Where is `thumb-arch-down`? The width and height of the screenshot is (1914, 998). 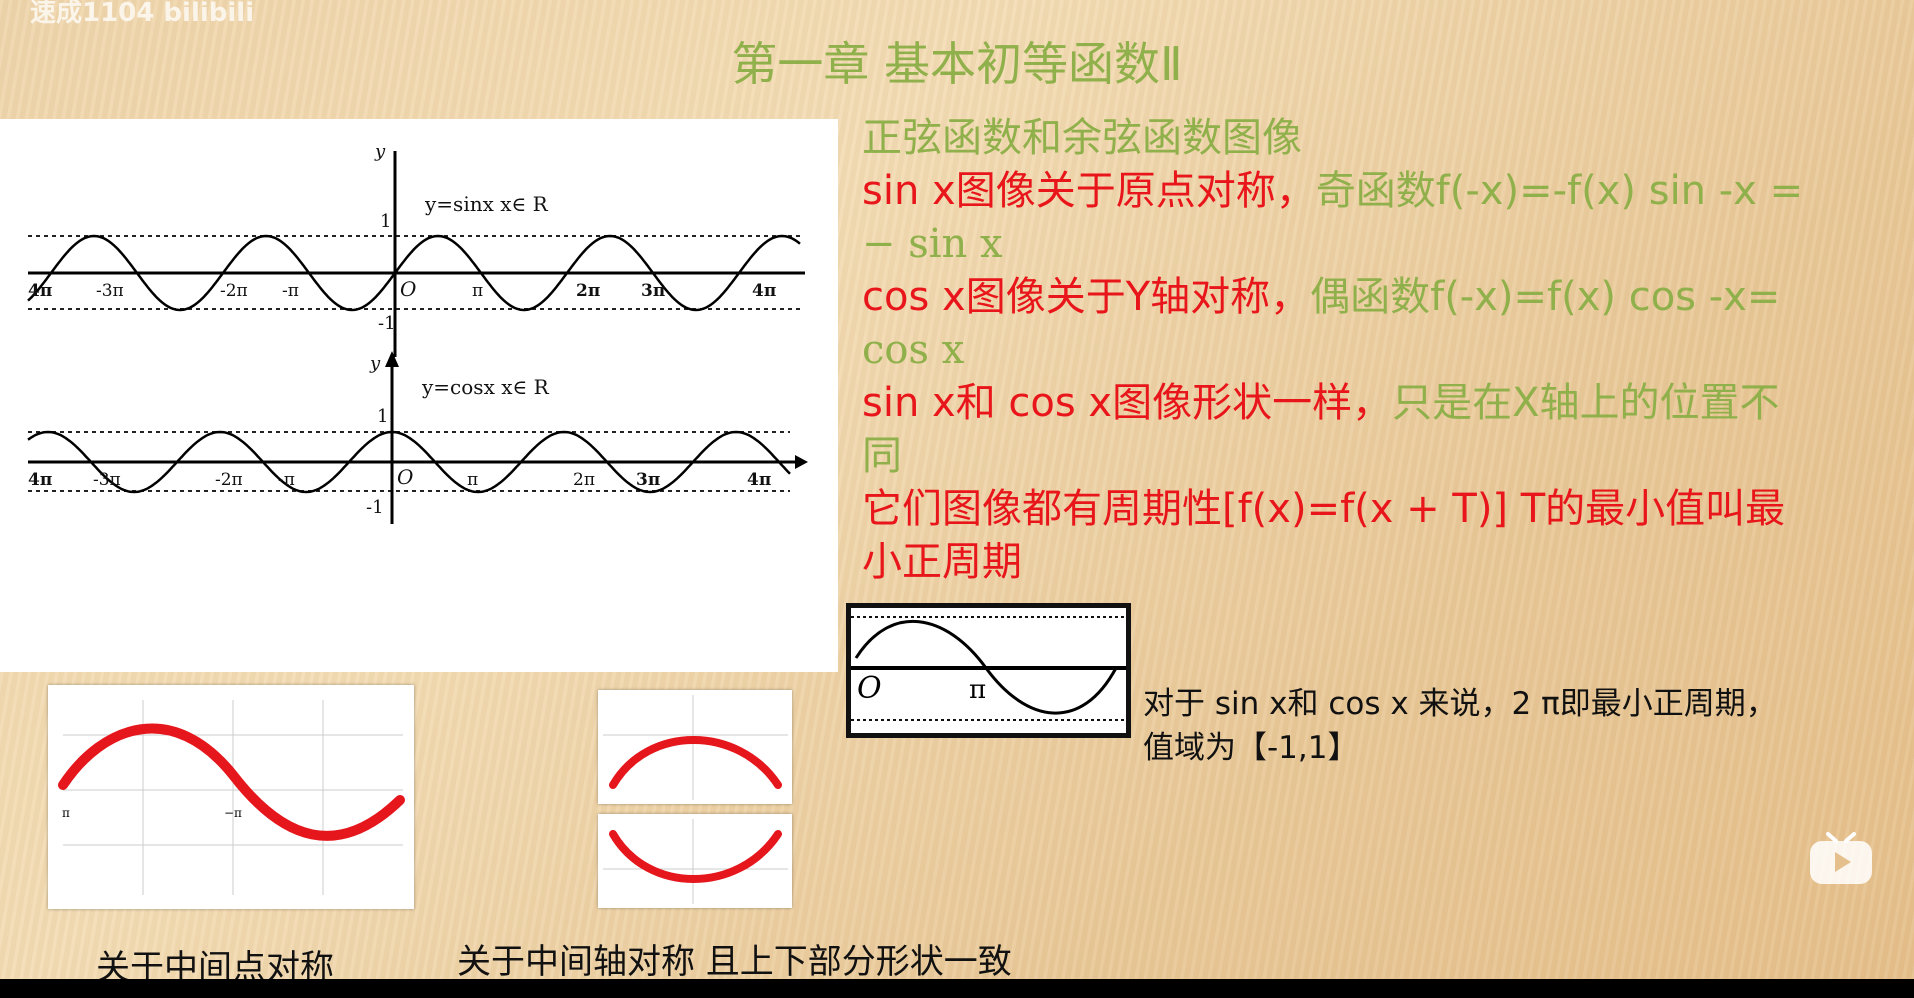
thumb-arch-down is located at coordinates (695, 861).